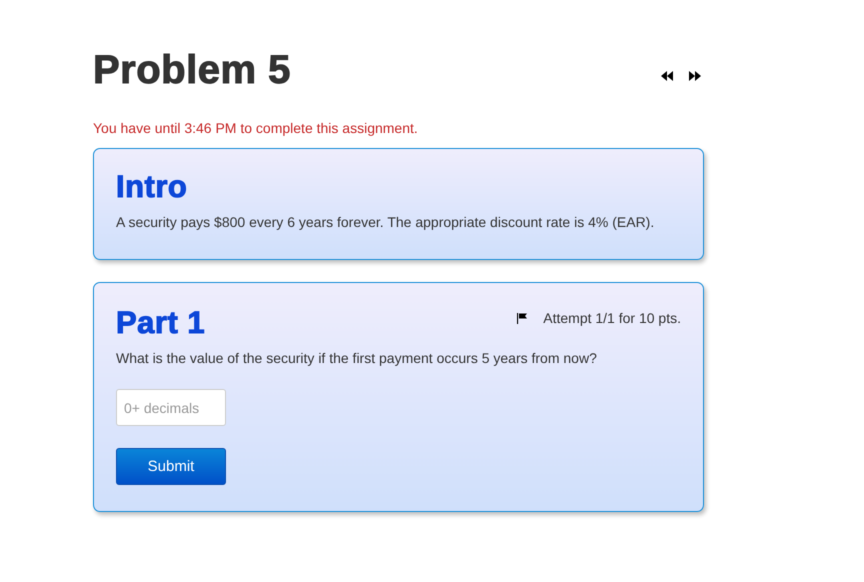  What do you see at coordinates (152, 187) in the screenshot?
I see `intro-heading: Intro` at bounding box center [152, 187].